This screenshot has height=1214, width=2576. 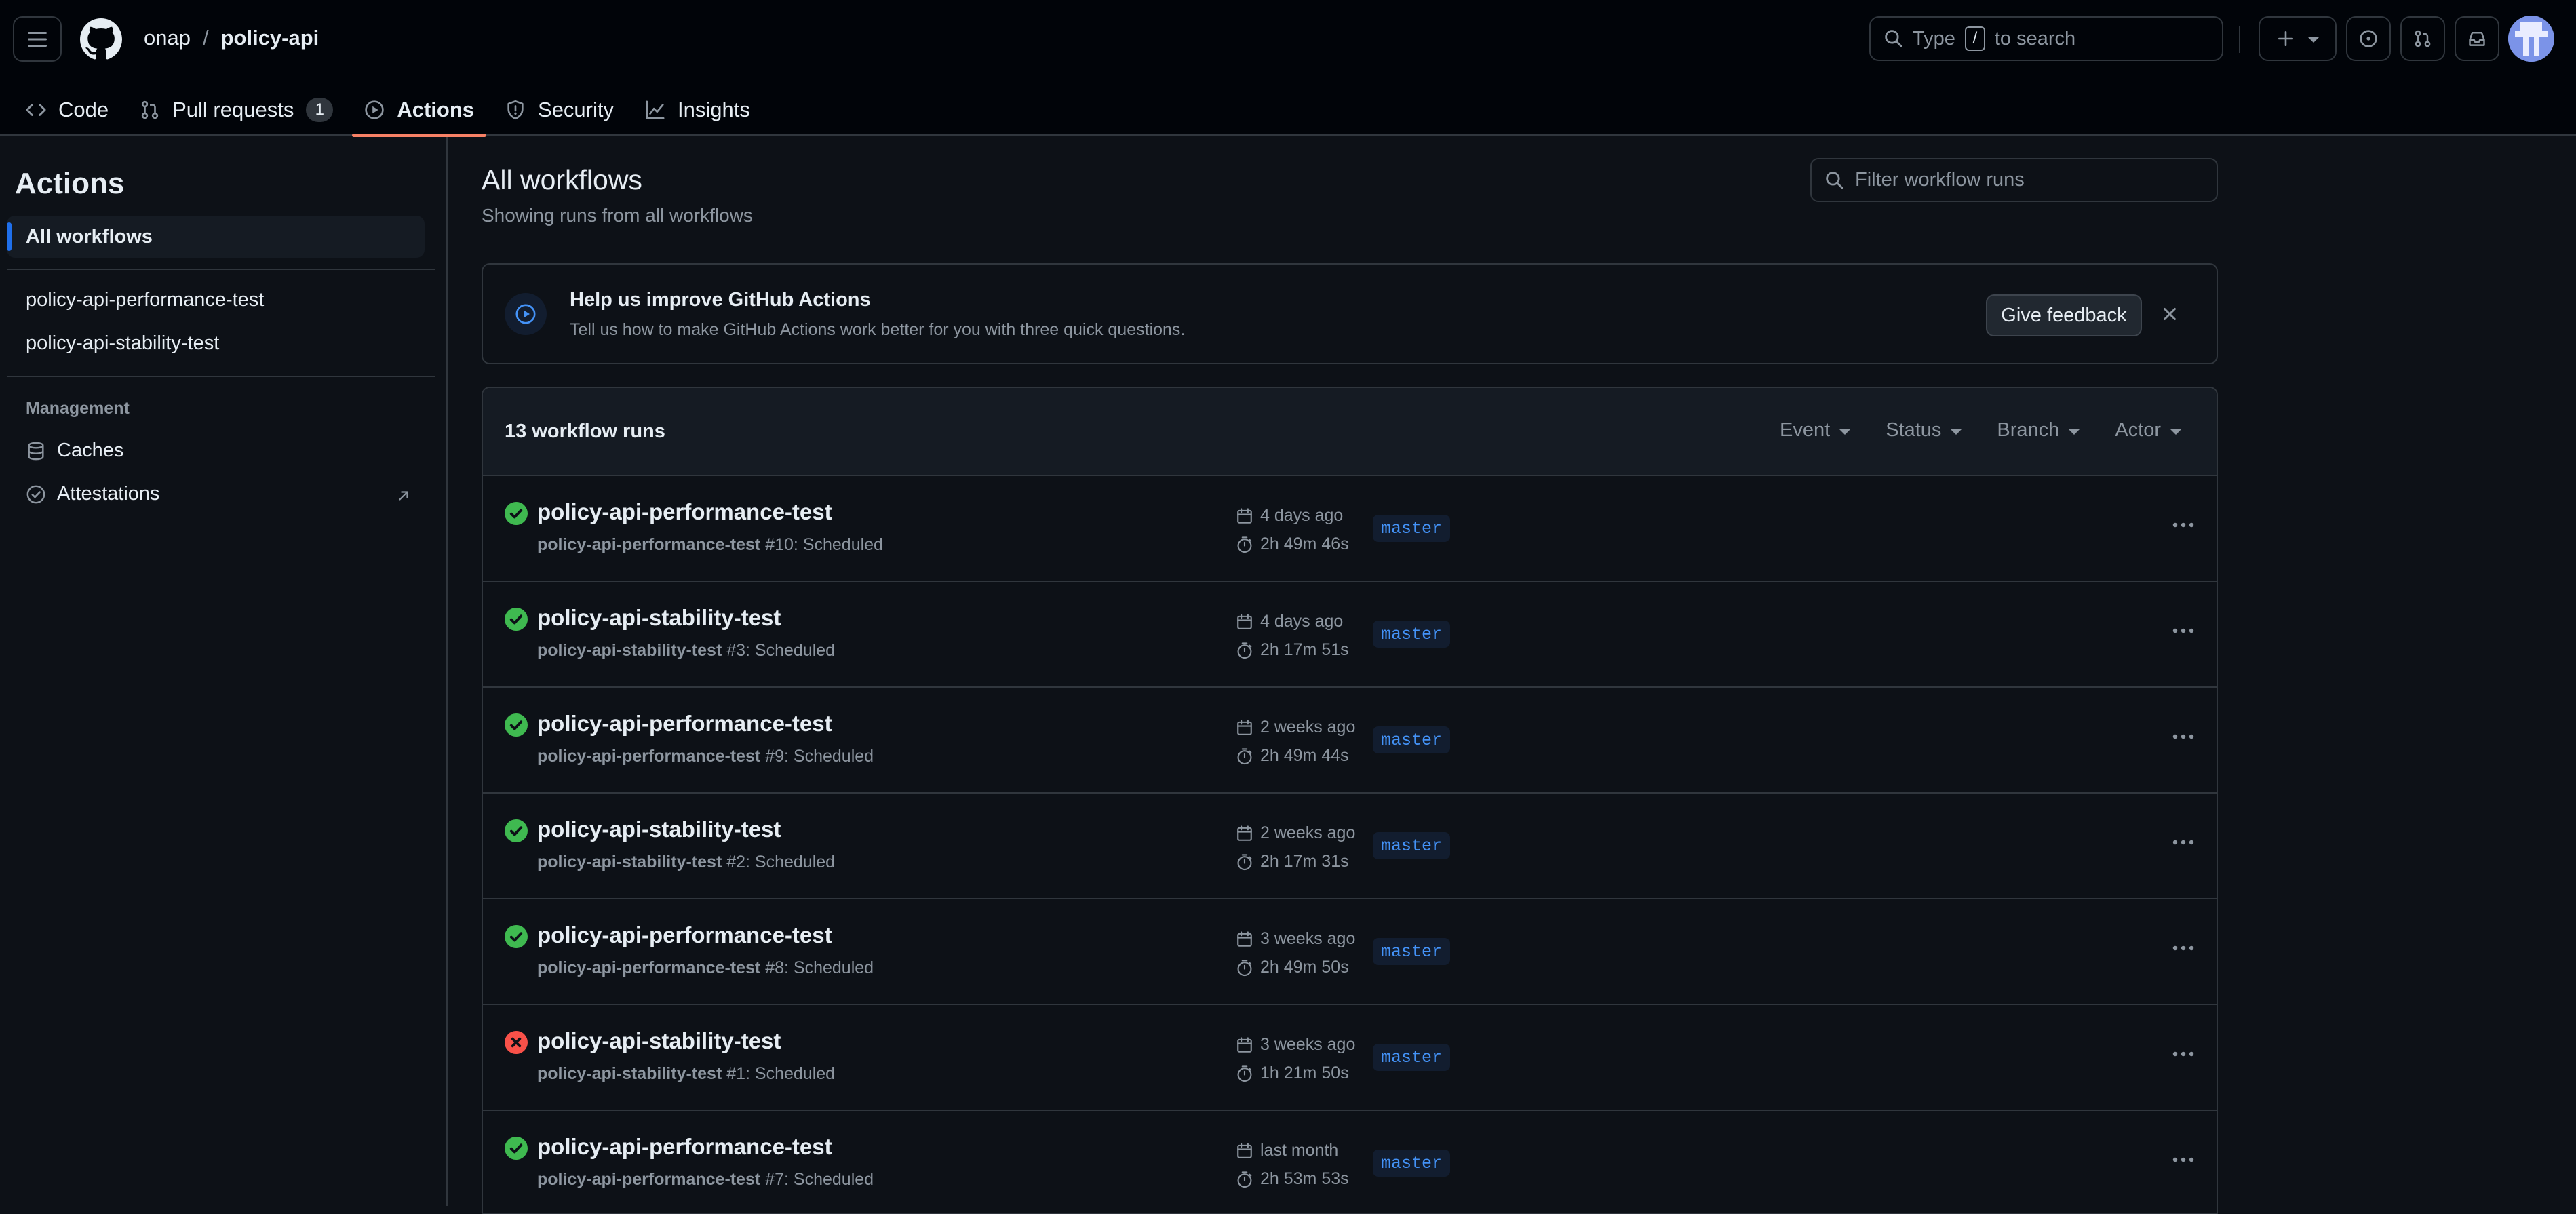 What do you see at coordinates (108, 494) in the screenshot?
I see `sidebar-item-attestations-label: Attestations` at bounding box center [108, 494].